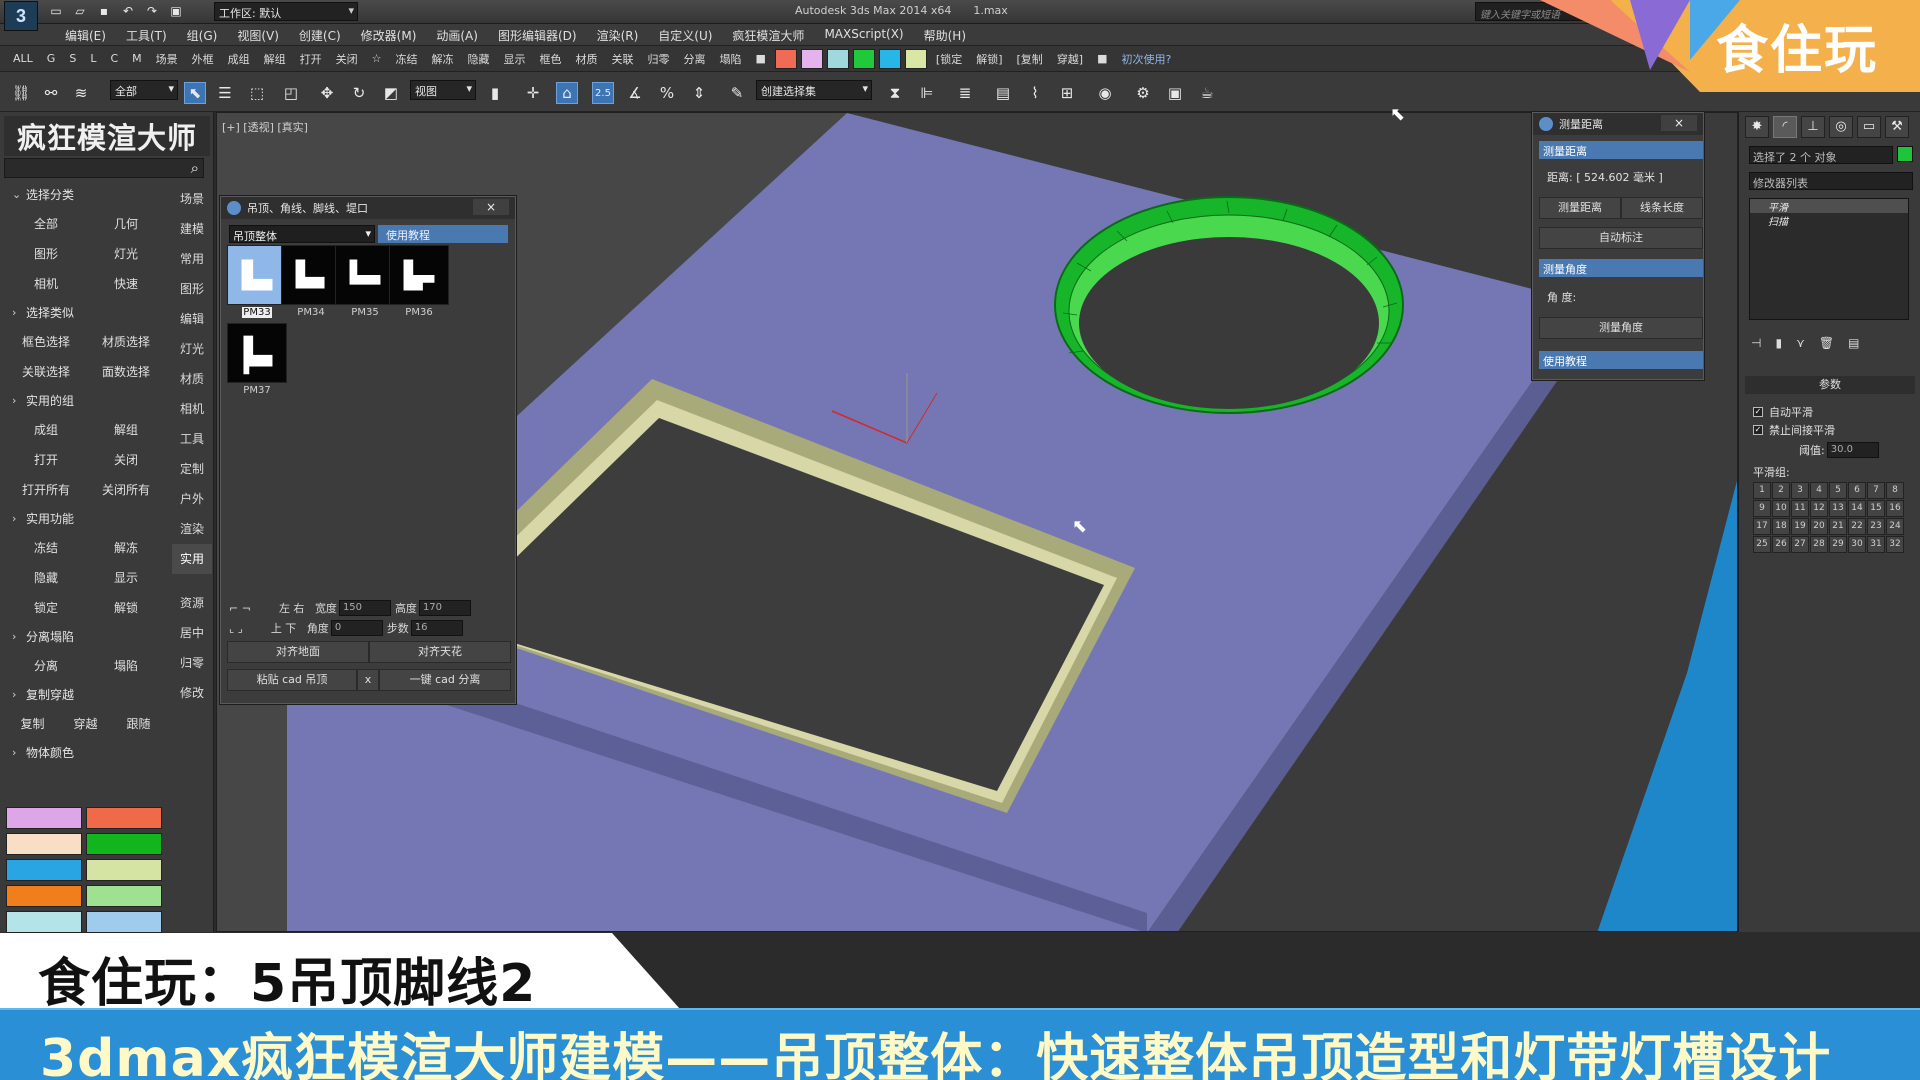  I want to click on selection-name-field: 选择了 2 个 对象, so click(1821, 155).